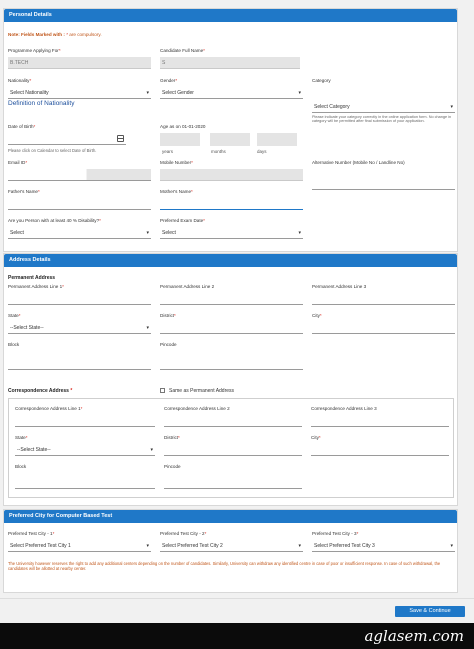 Image resolution: width=474 pixels, height=649 pixels. Describe the element at coordinates (414, 636) in the screenshot. I see `brand-logo: aglasem.com` at that location.